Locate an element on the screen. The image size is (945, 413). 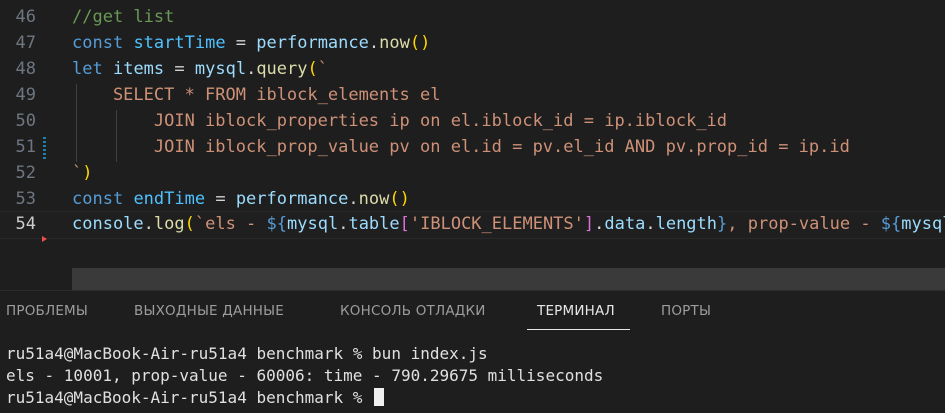
code-text: const startTime = performance.now() is located at coordinates (251, 43).